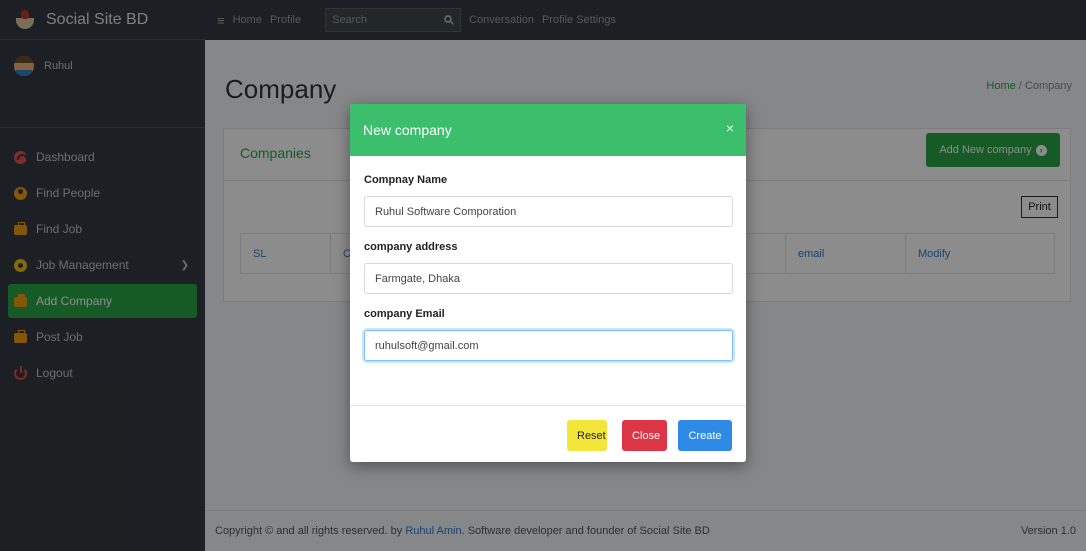  What do you see at coordinates (705, 435) in the screenshot?
I see `create-button: Create` at bounding box center [705, 435].